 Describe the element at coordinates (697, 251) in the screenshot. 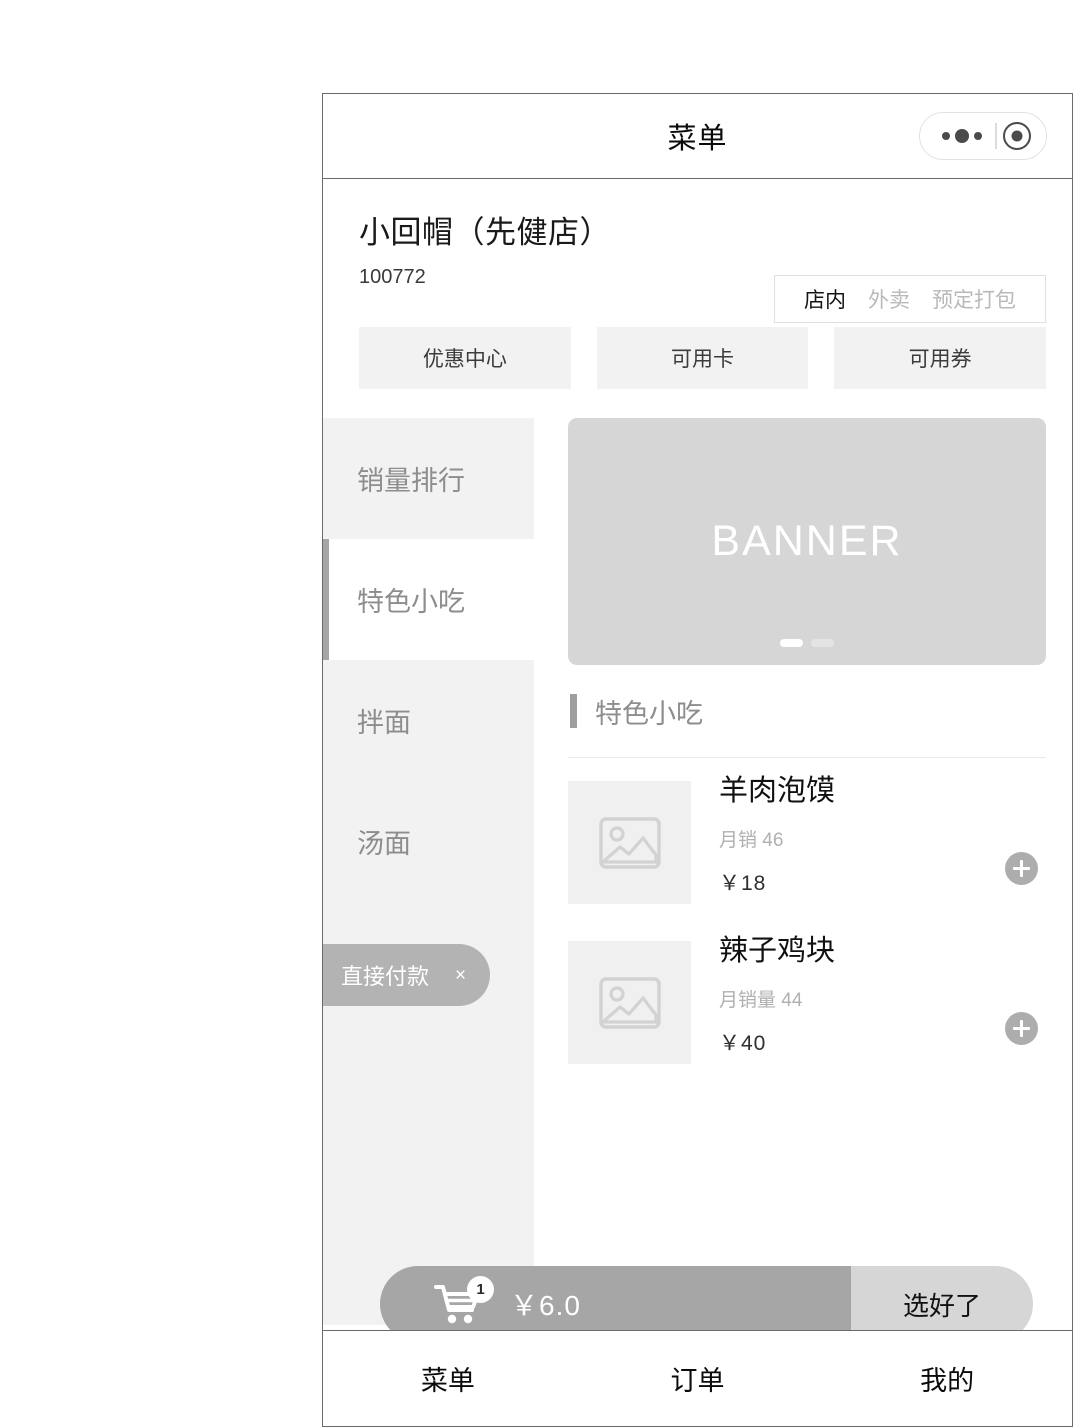

I see `shop-header: 小回帽（先健店） 100772 店内 外卖 预定打包` at that location.